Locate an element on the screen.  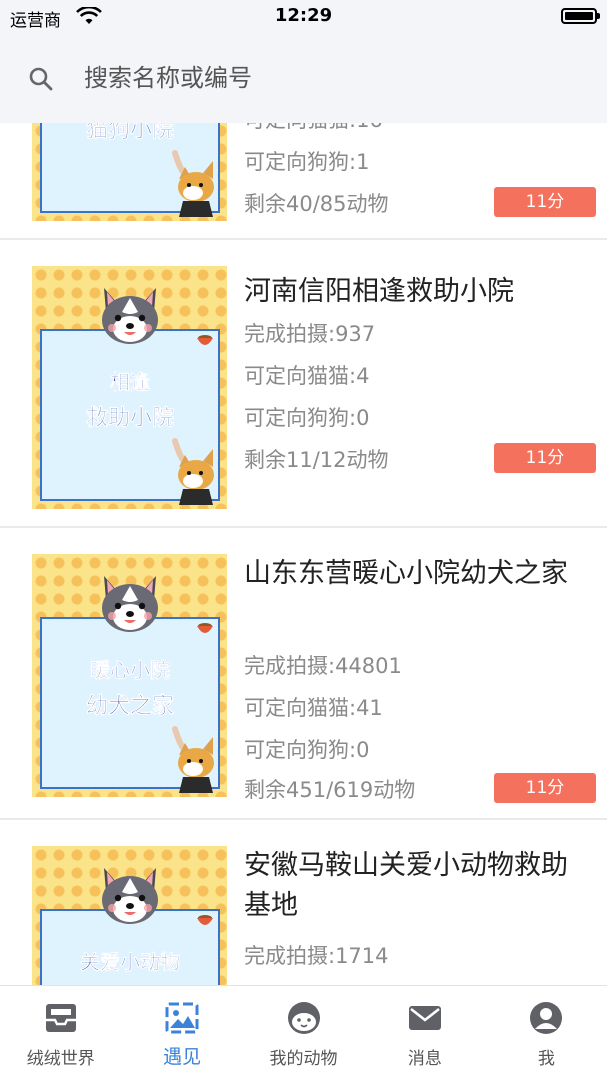
tab-me: 我 is located at coordinates (546, 1033).